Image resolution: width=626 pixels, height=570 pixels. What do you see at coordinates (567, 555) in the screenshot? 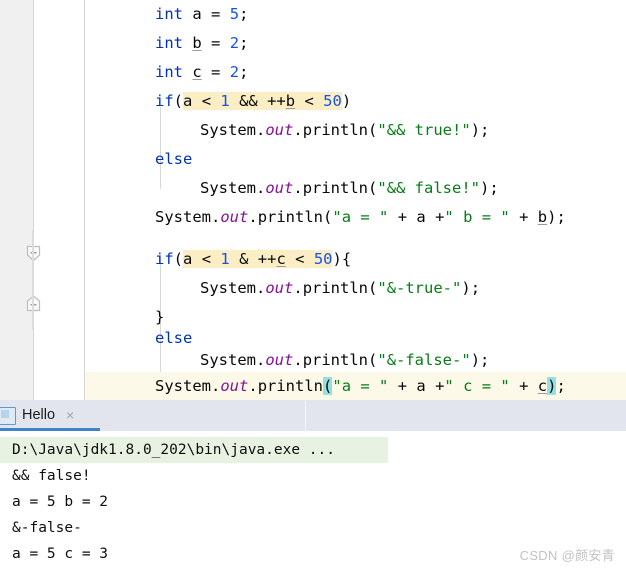
I see `watermark: CSDN @颜安青` at bounding box center [567, 555].